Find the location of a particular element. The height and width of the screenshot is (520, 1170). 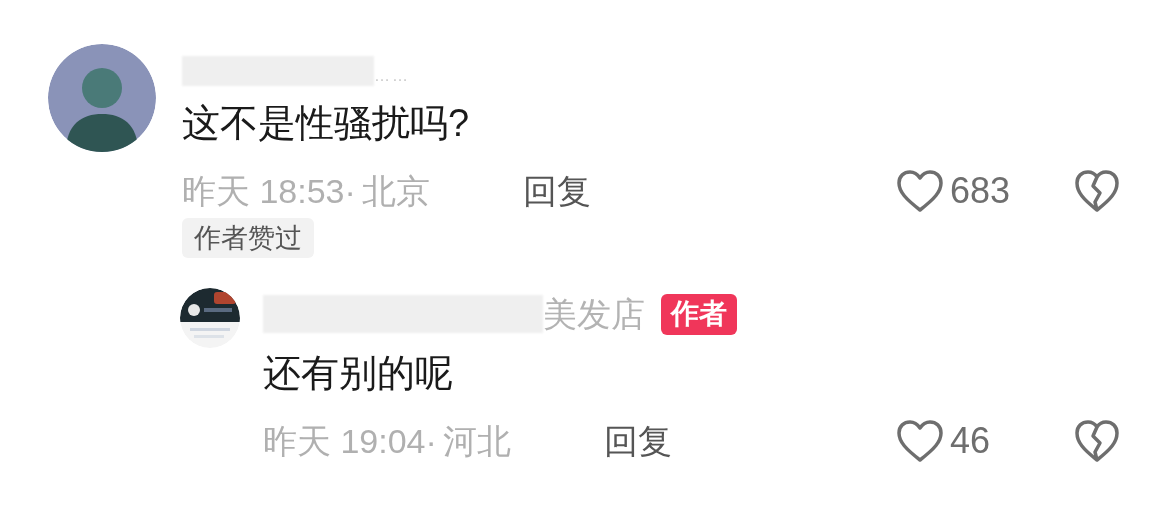

location: 北京 is located at coordinates (395, 191).